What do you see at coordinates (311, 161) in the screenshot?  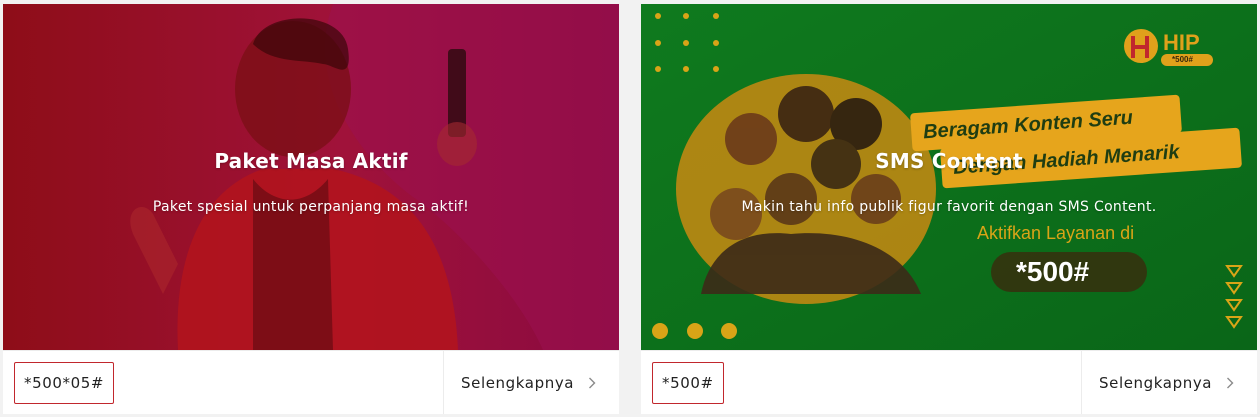 I see `card-title: Paket Masa Aktif` at bounding box center [311, 161].